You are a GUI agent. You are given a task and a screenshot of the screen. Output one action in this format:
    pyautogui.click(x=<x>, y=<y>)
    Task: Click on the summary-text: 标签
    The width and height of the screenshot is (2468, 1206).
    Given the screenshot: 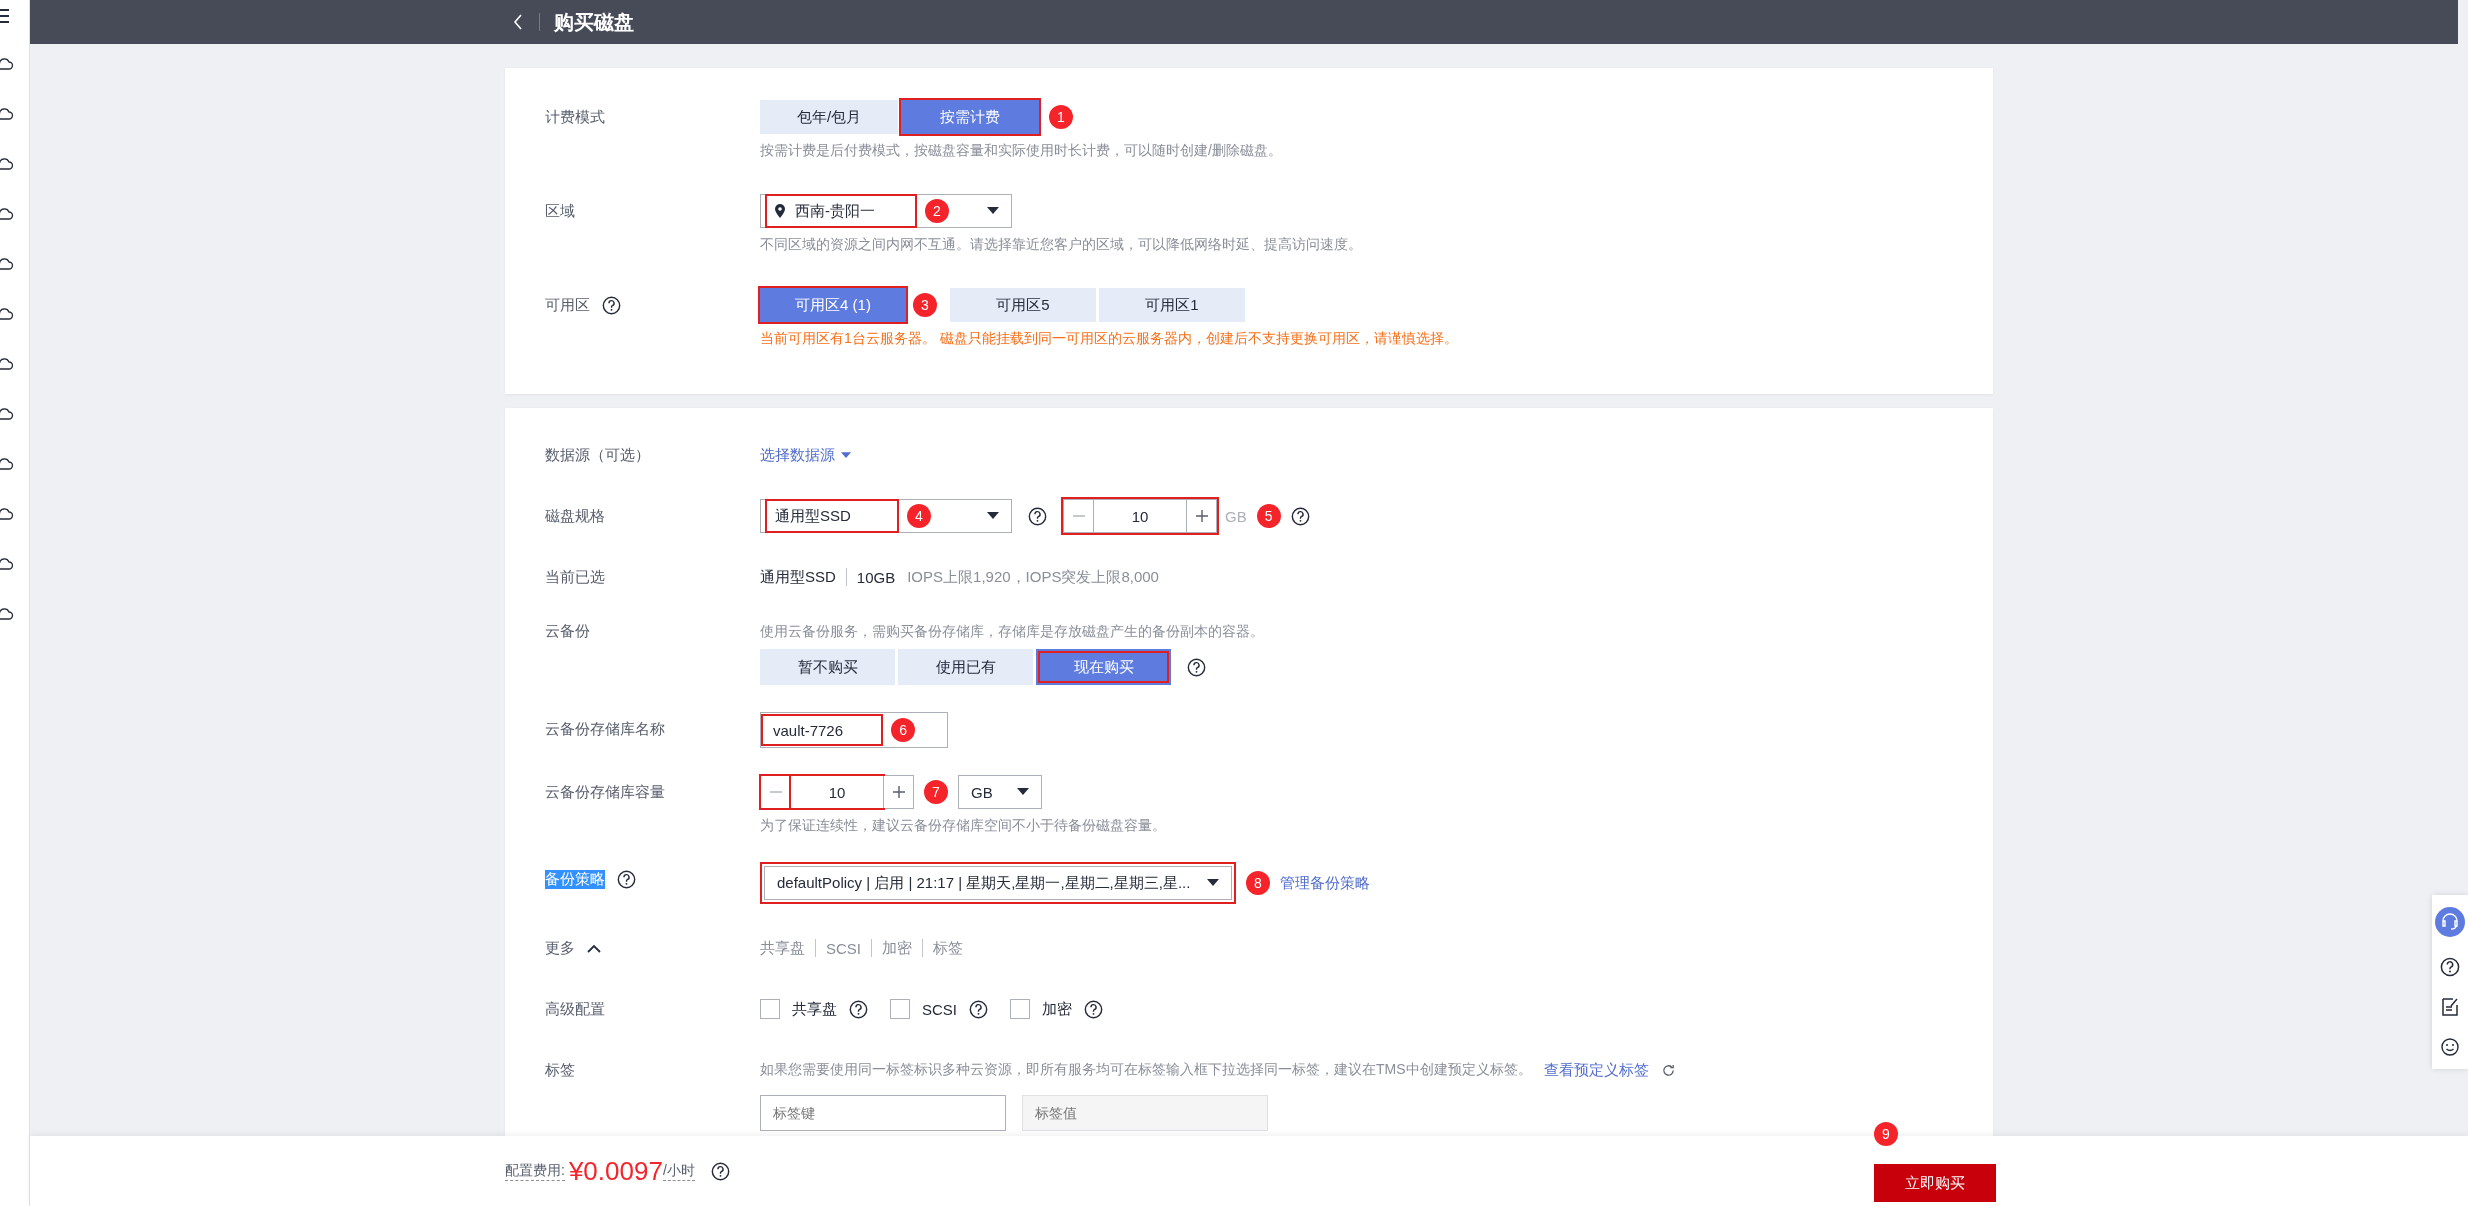 What is the action you would take?
    pyautogui.click(x=948, y=948)
    